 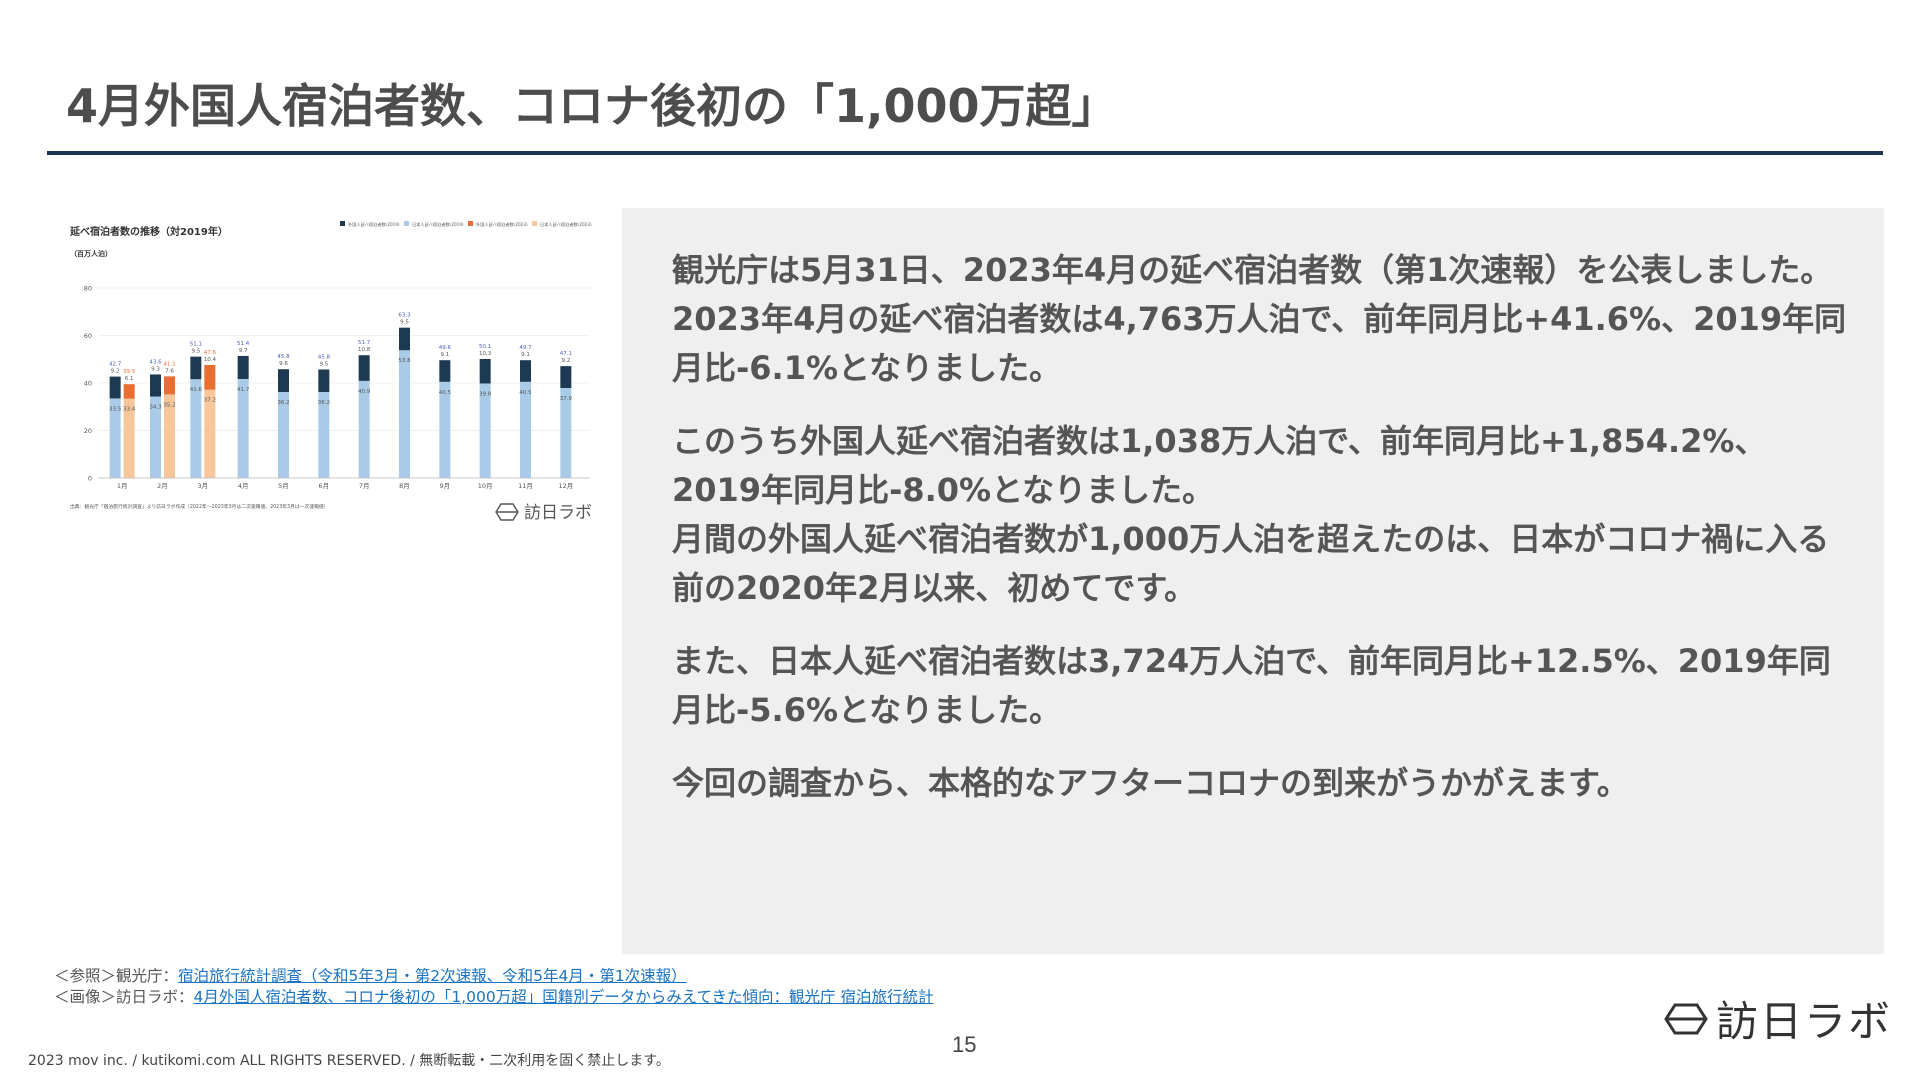 I want to click on y-axis-label: （百万人泊）, so click(x=91, y=253).